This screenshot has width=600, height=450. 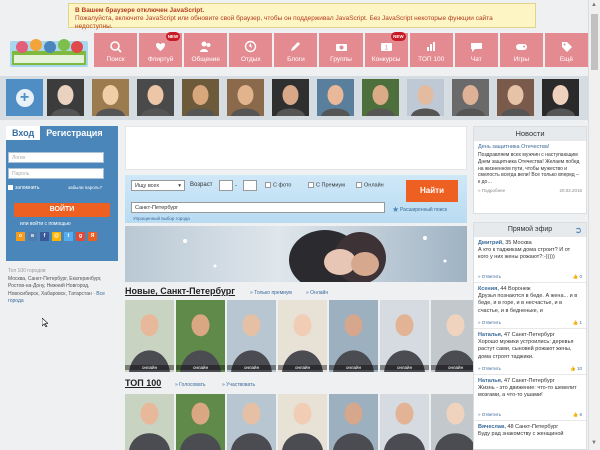 What do you see at coordinates (20, 236) in the screenshot?
I see `odnoklassniki-icon: о` at bounding box center [20, 236].